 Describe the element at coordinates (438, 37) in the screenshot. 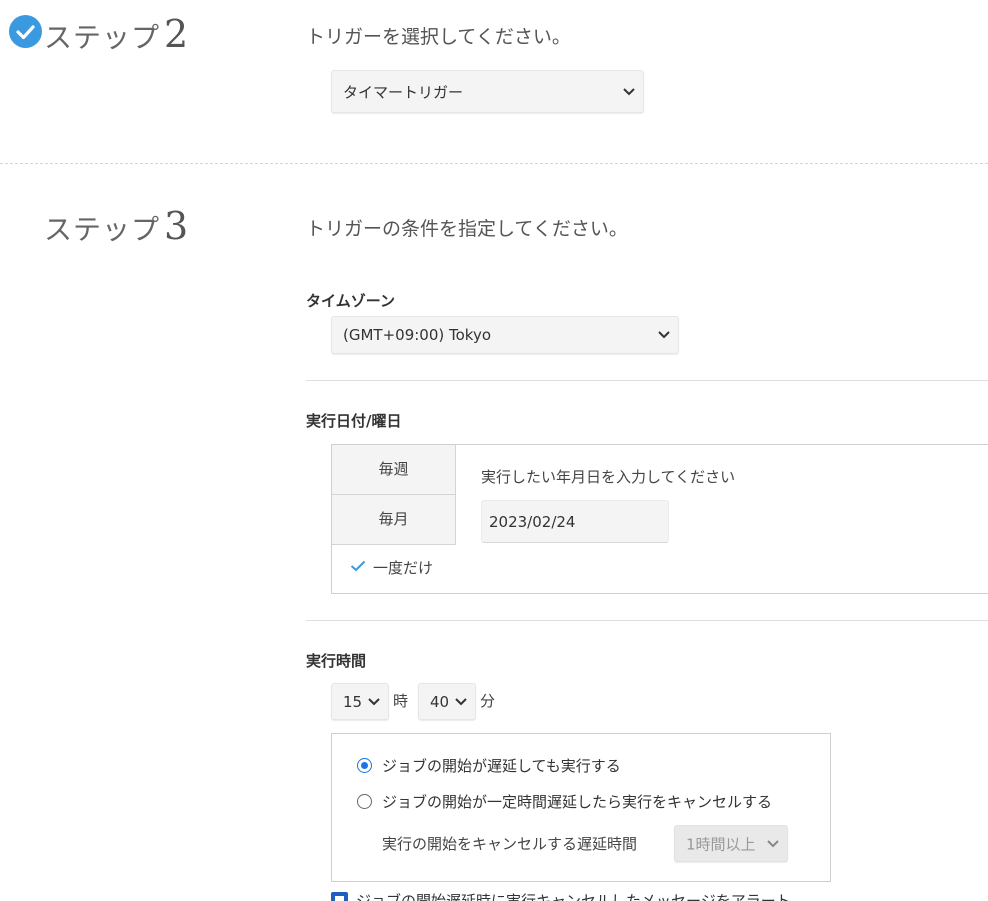

I see `step-2-prompt: トリガーを選択してください。` at that location.